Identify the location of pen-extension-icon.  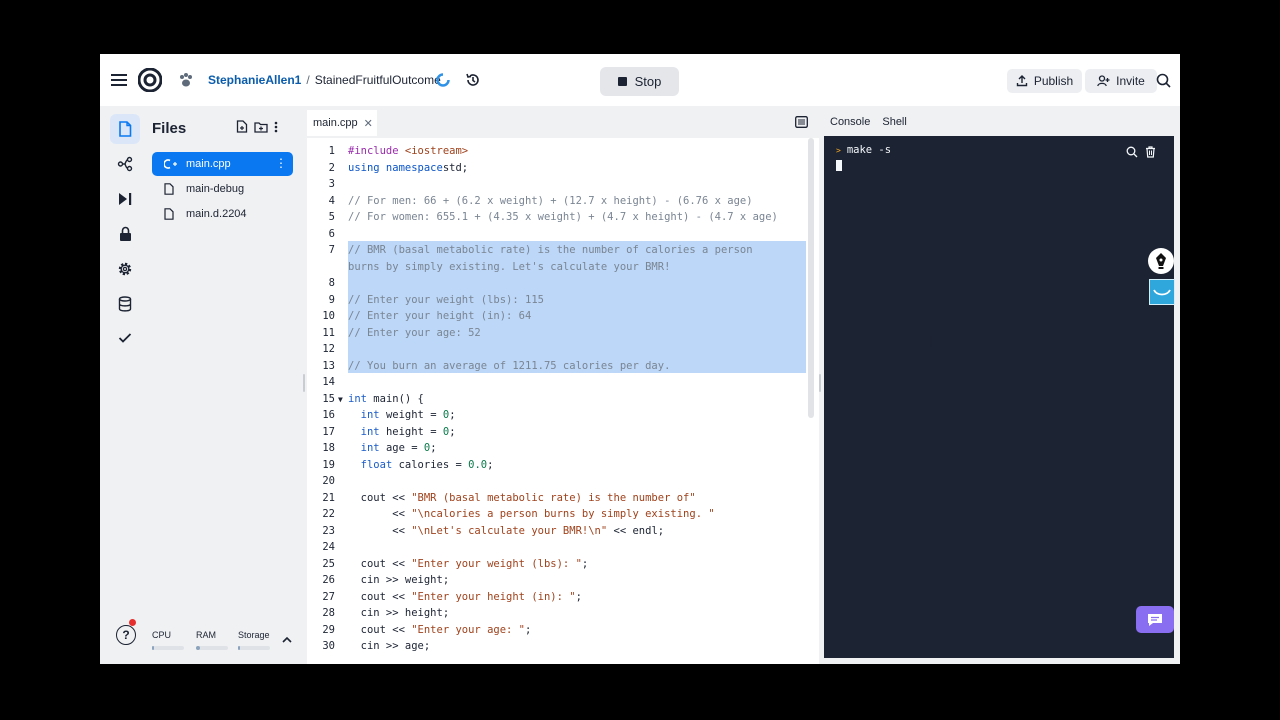
(1161, 261).